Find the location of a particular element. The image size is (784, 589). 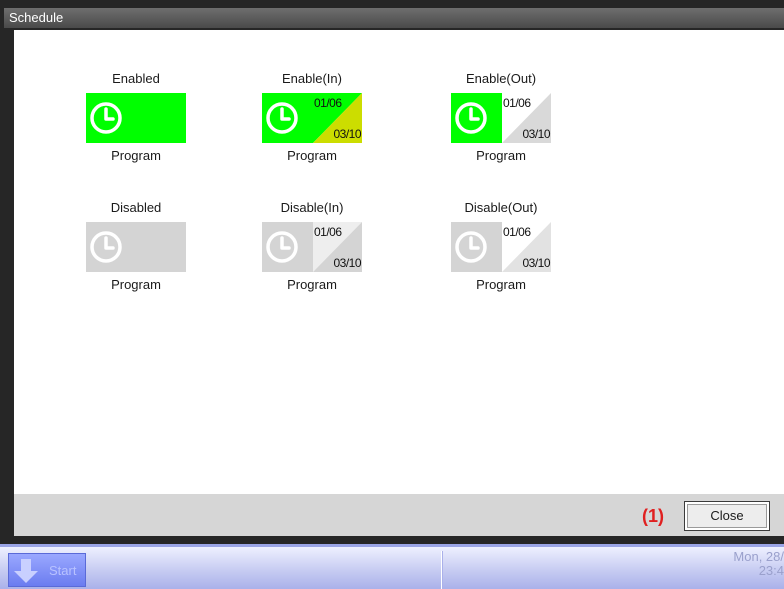

legend-item-enabled: Enabled Program is located at coordinates (136, 117).